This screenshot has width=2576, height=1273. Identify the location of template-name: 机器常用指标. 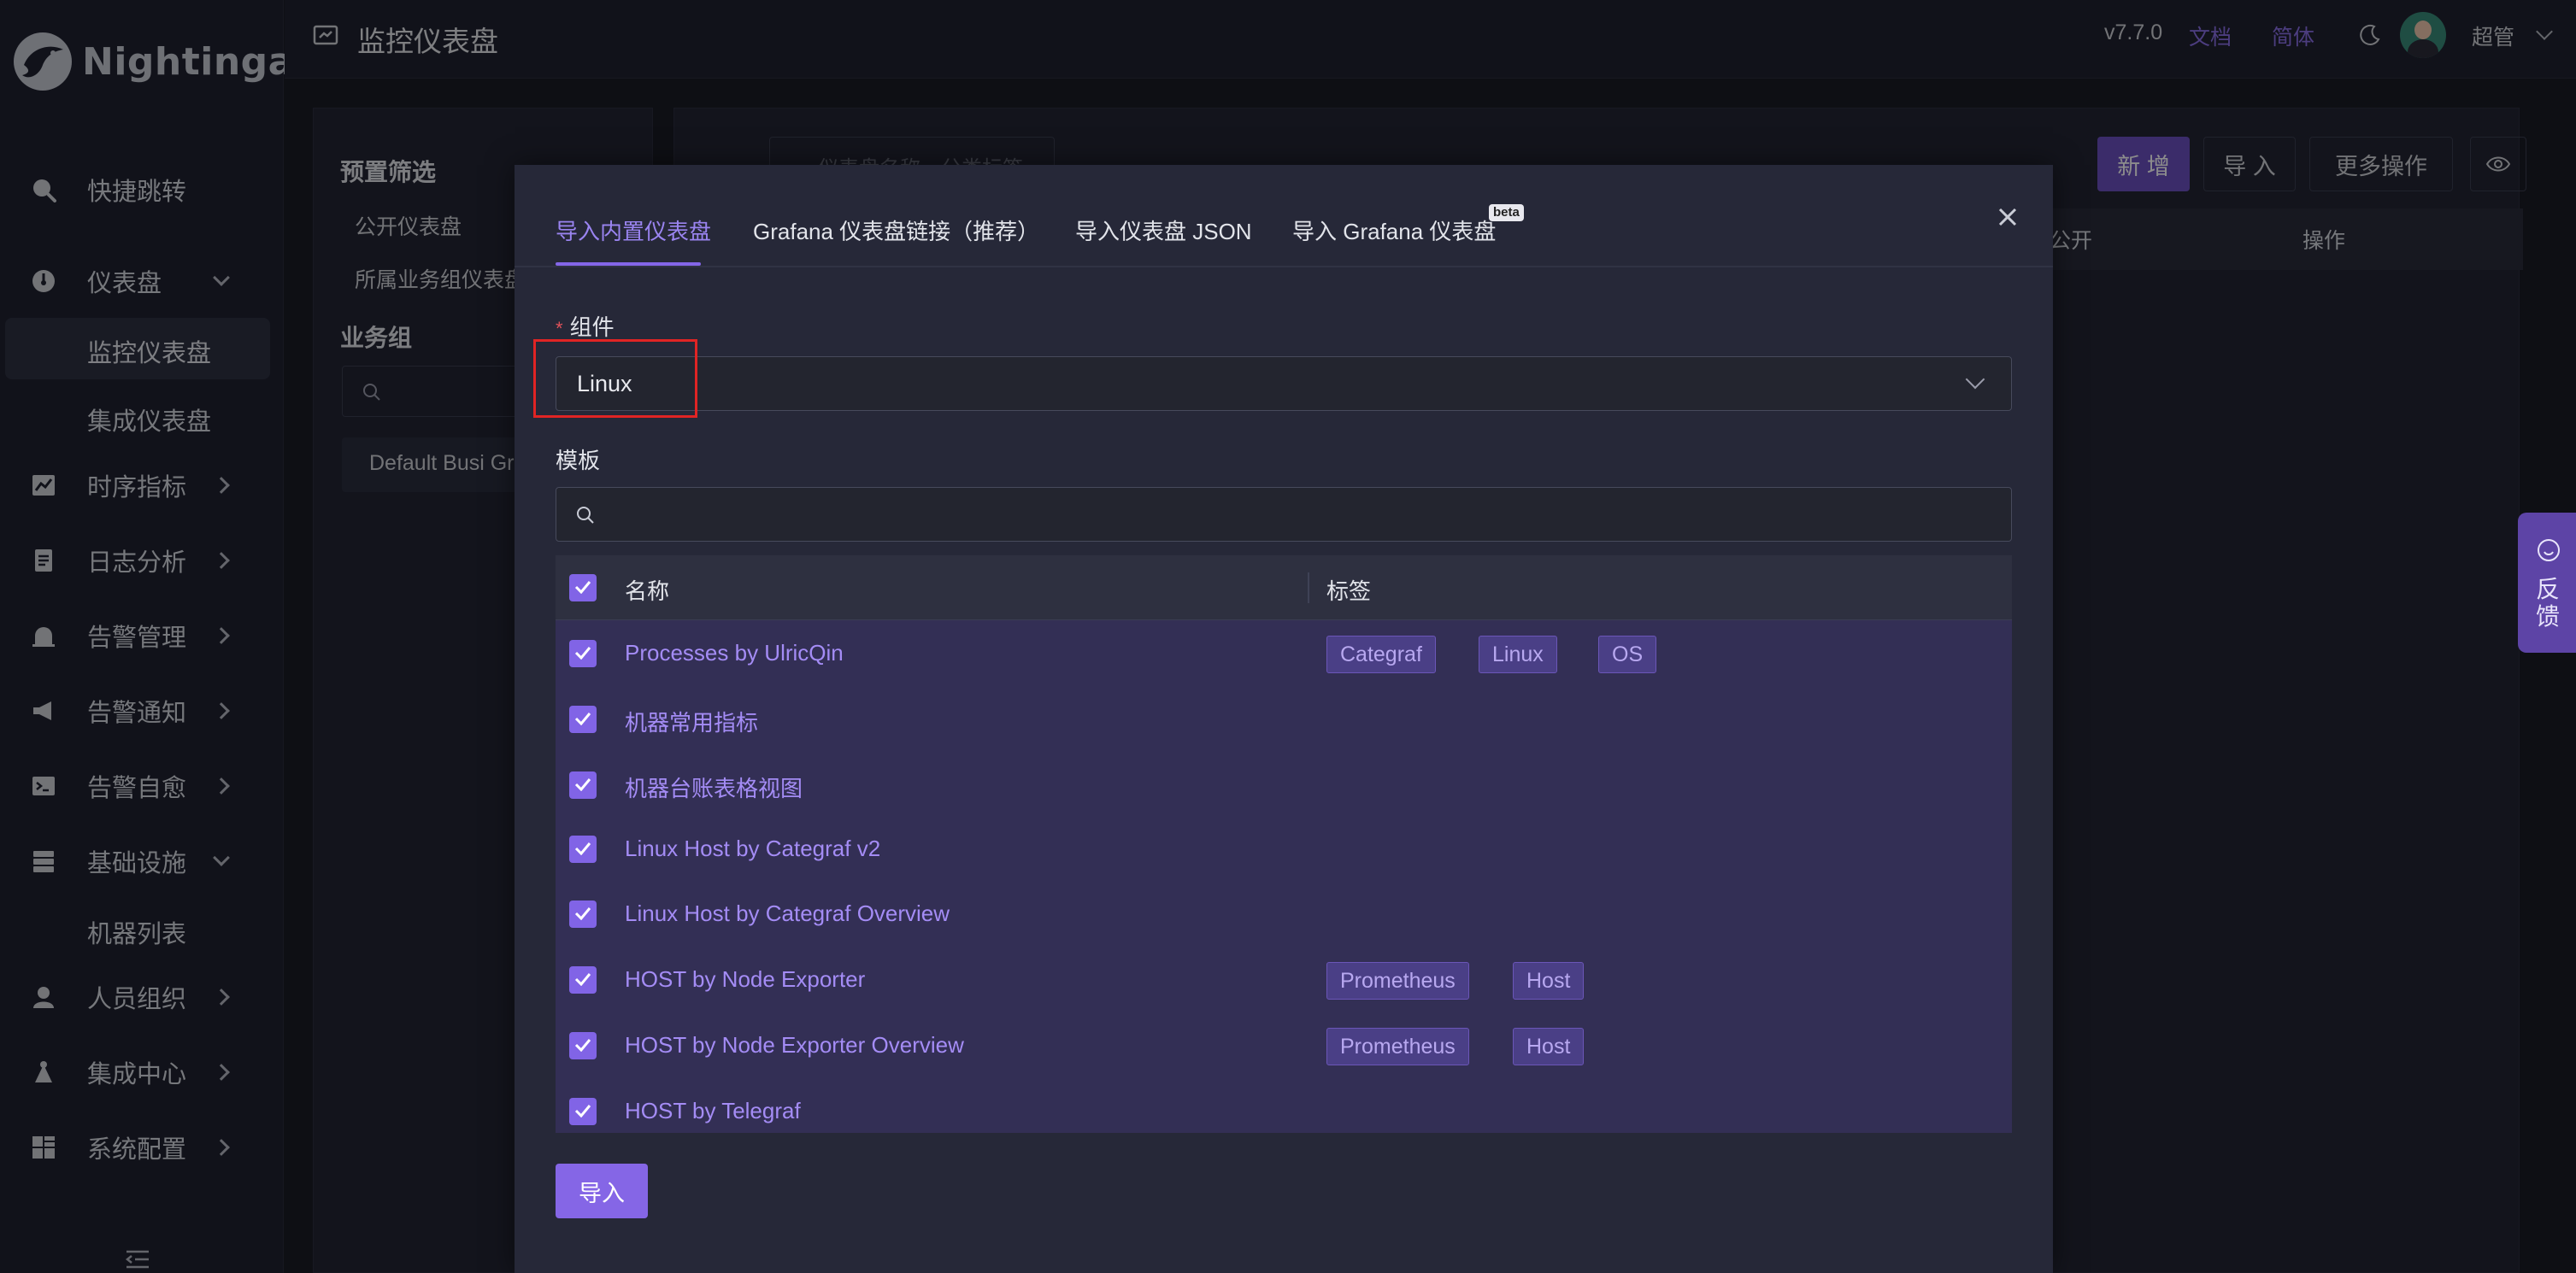
(691, 721).